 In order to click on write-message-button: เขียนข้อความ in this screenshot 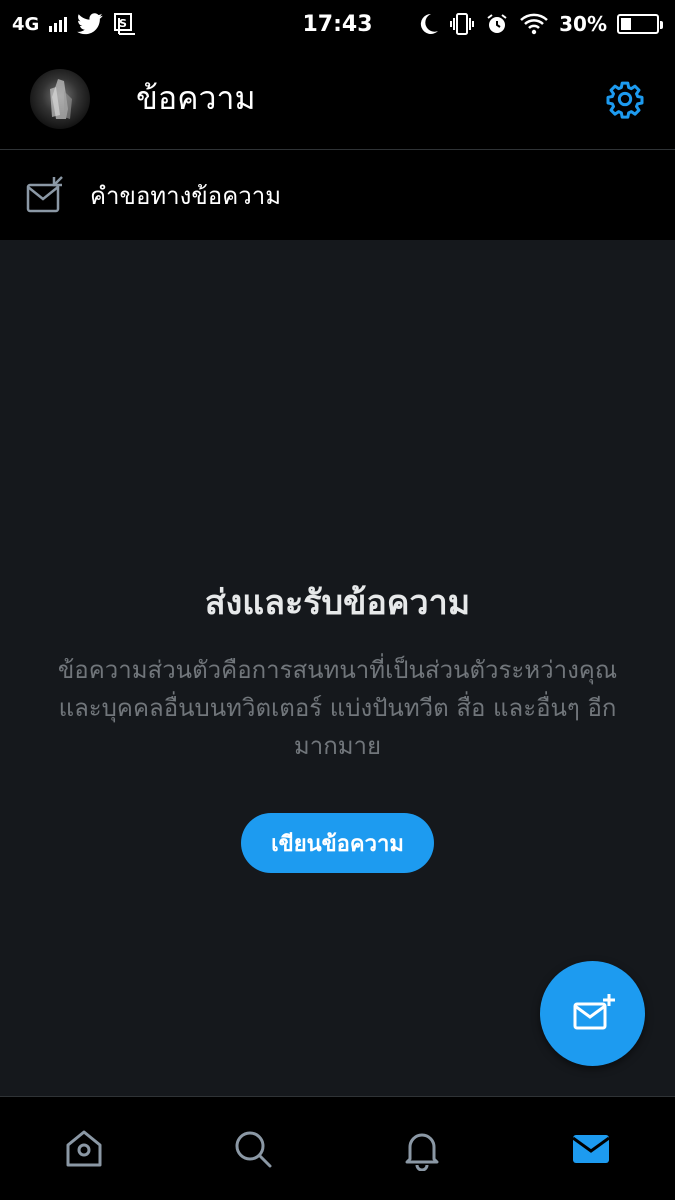, I will do `click(337, 843)`.